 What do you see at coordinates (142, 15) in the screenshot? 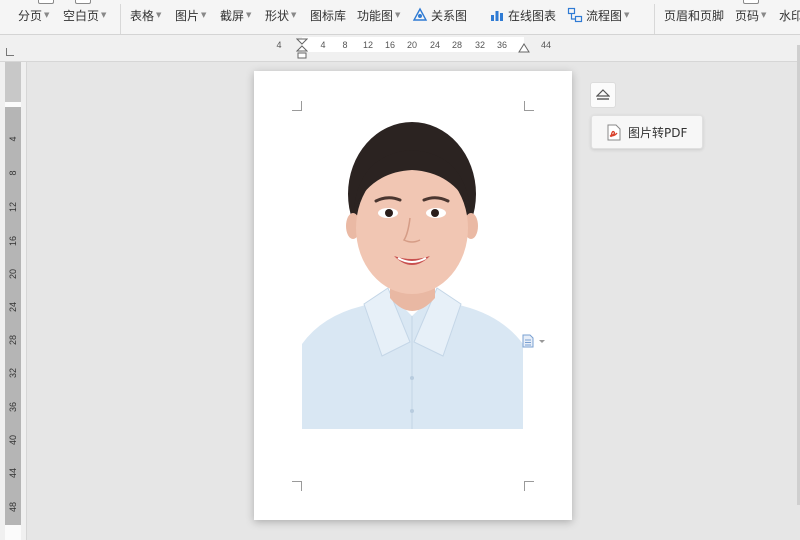
I see `table-label: 表格` at bounding box center [142, 15].